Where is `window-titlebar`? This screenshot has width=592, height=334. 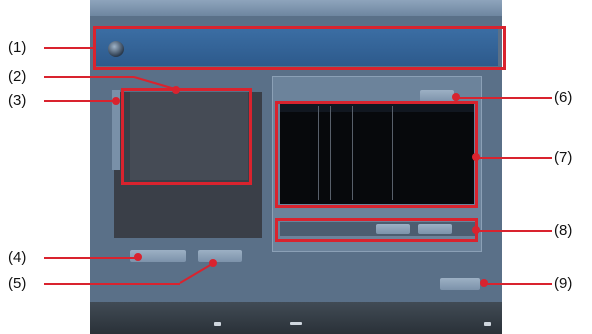
window-titlebar is located at coordinates (296, 8).